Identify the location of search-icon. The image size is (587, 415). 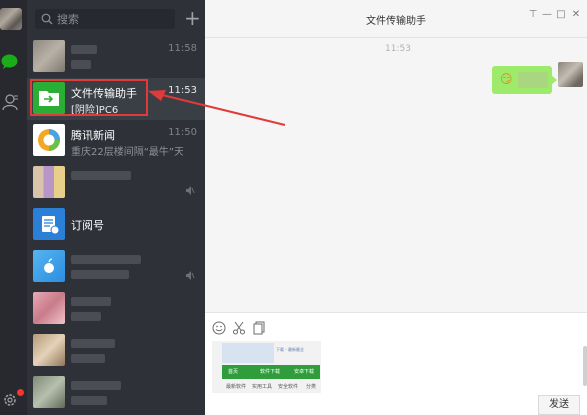
(47, 19).